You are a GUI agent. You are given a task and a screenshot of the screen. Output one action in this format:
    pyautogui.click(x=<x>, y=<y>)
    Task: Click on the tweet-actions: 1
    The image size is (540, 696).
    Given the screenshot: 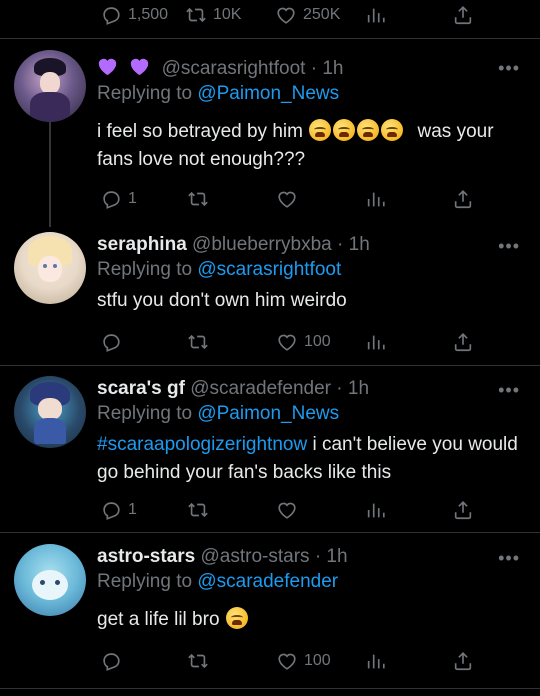 What is the action you would take?
    pyautogui.click(x=270, y=199)
    